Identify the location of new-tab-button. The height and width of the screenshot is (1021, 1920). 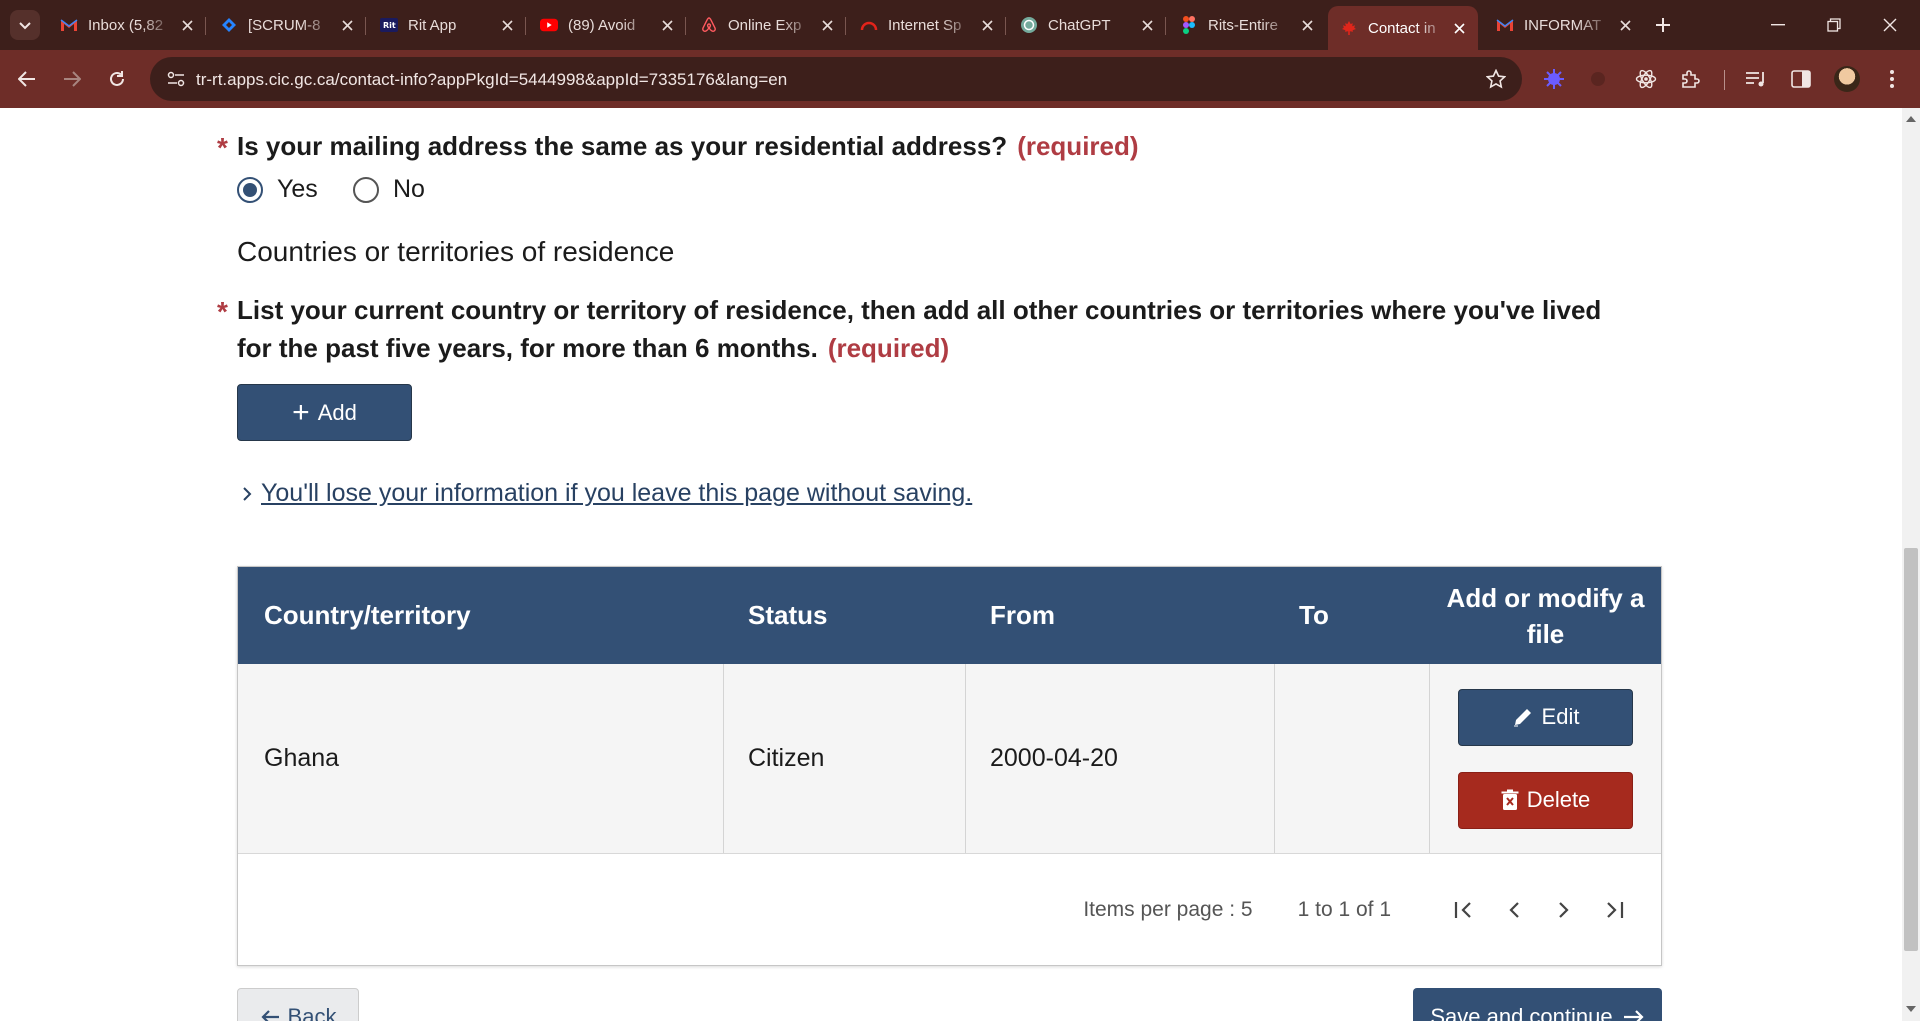
(1663, 25).